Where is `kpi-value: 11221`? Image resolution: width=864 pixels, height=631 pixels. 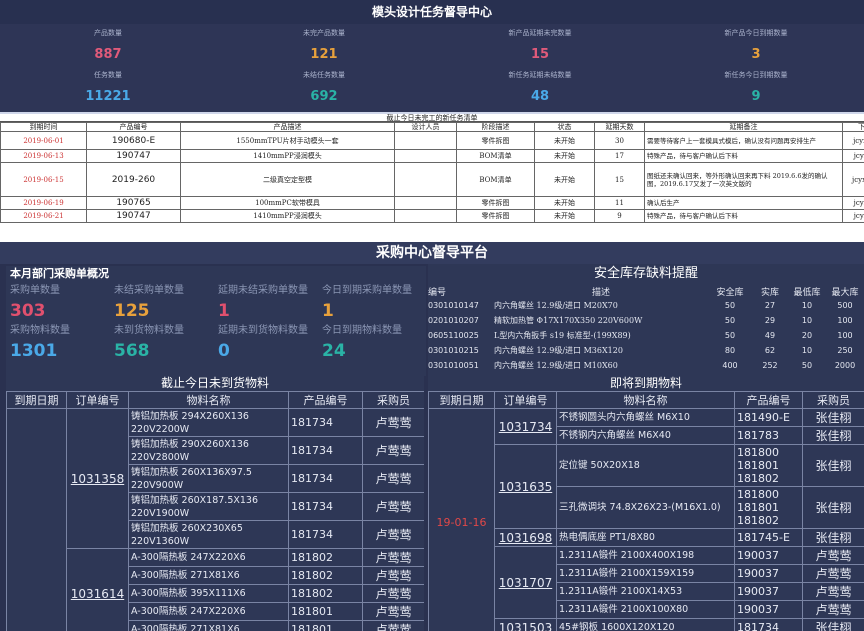
kpi-value: 11221 is located at coordinates (108, 96).